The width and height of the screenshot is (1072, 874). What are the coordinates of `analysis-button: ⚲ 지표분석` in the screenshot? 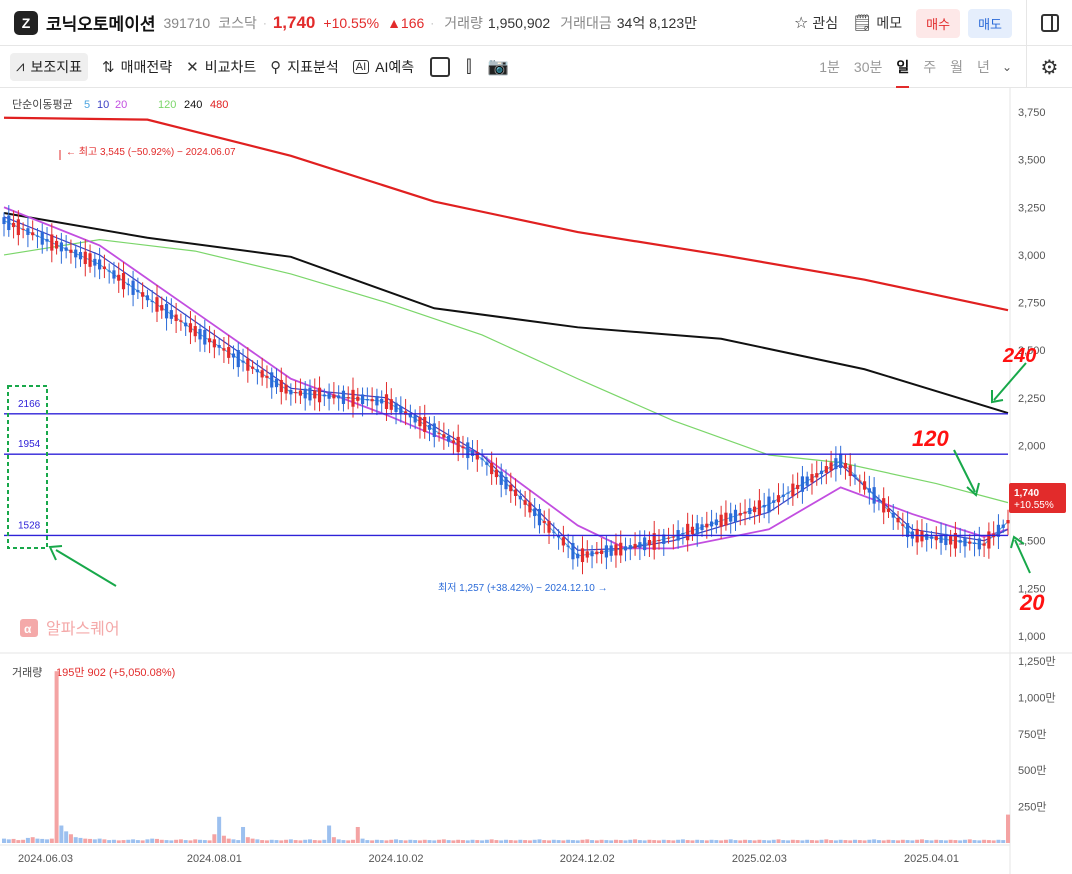 It's located at (304, 67).